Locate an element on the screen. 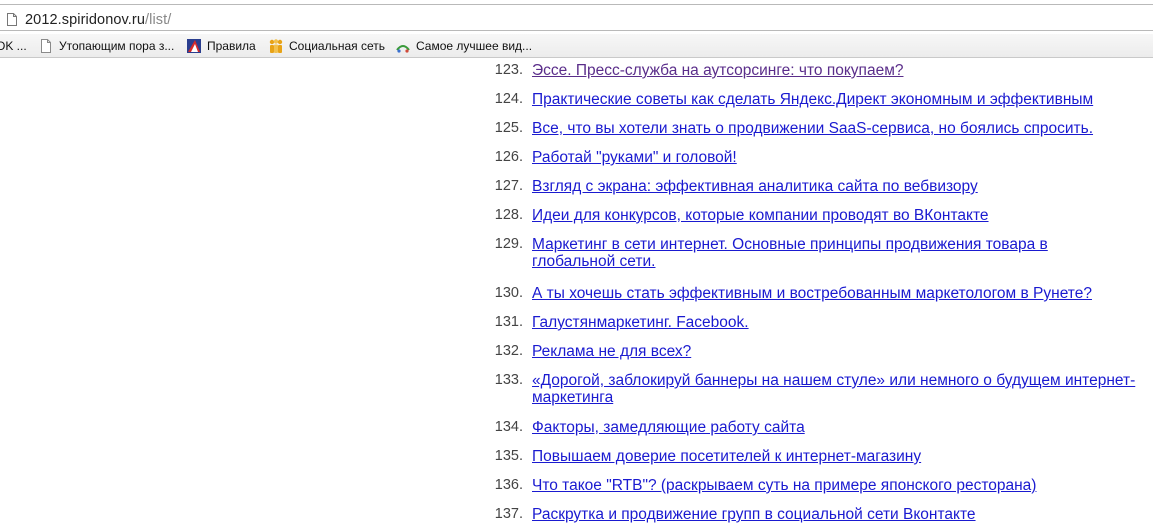 The height and width of the screenshot is (528, 1153). article-link: Реклама не для всех? is located at coordinates (834, 351).